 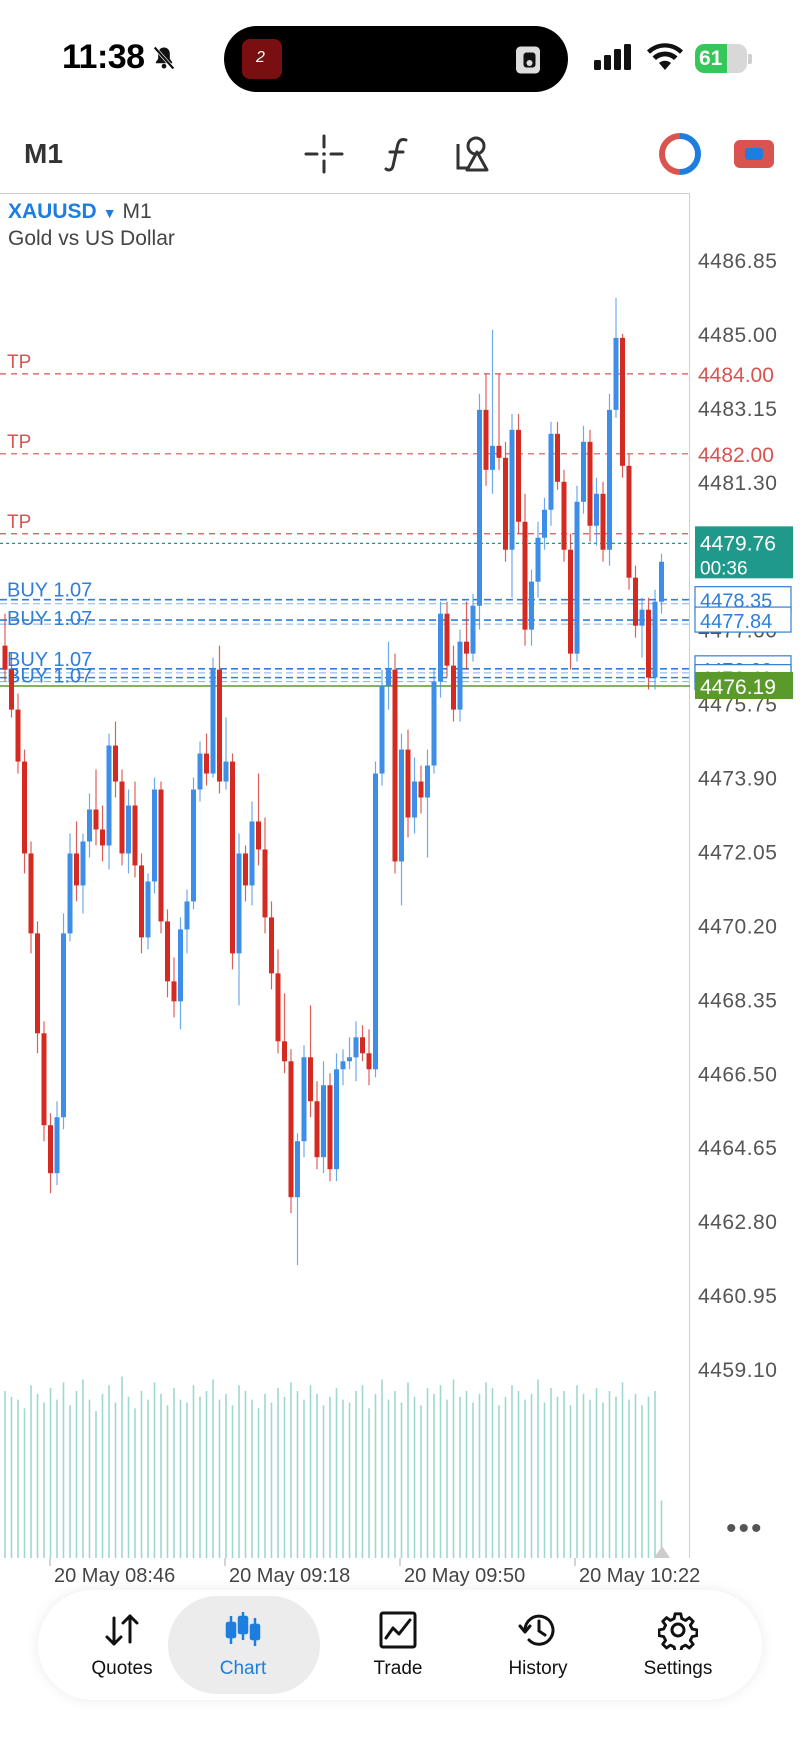 I want to click on nav-history-label: History, so click(x=538, y=1668).